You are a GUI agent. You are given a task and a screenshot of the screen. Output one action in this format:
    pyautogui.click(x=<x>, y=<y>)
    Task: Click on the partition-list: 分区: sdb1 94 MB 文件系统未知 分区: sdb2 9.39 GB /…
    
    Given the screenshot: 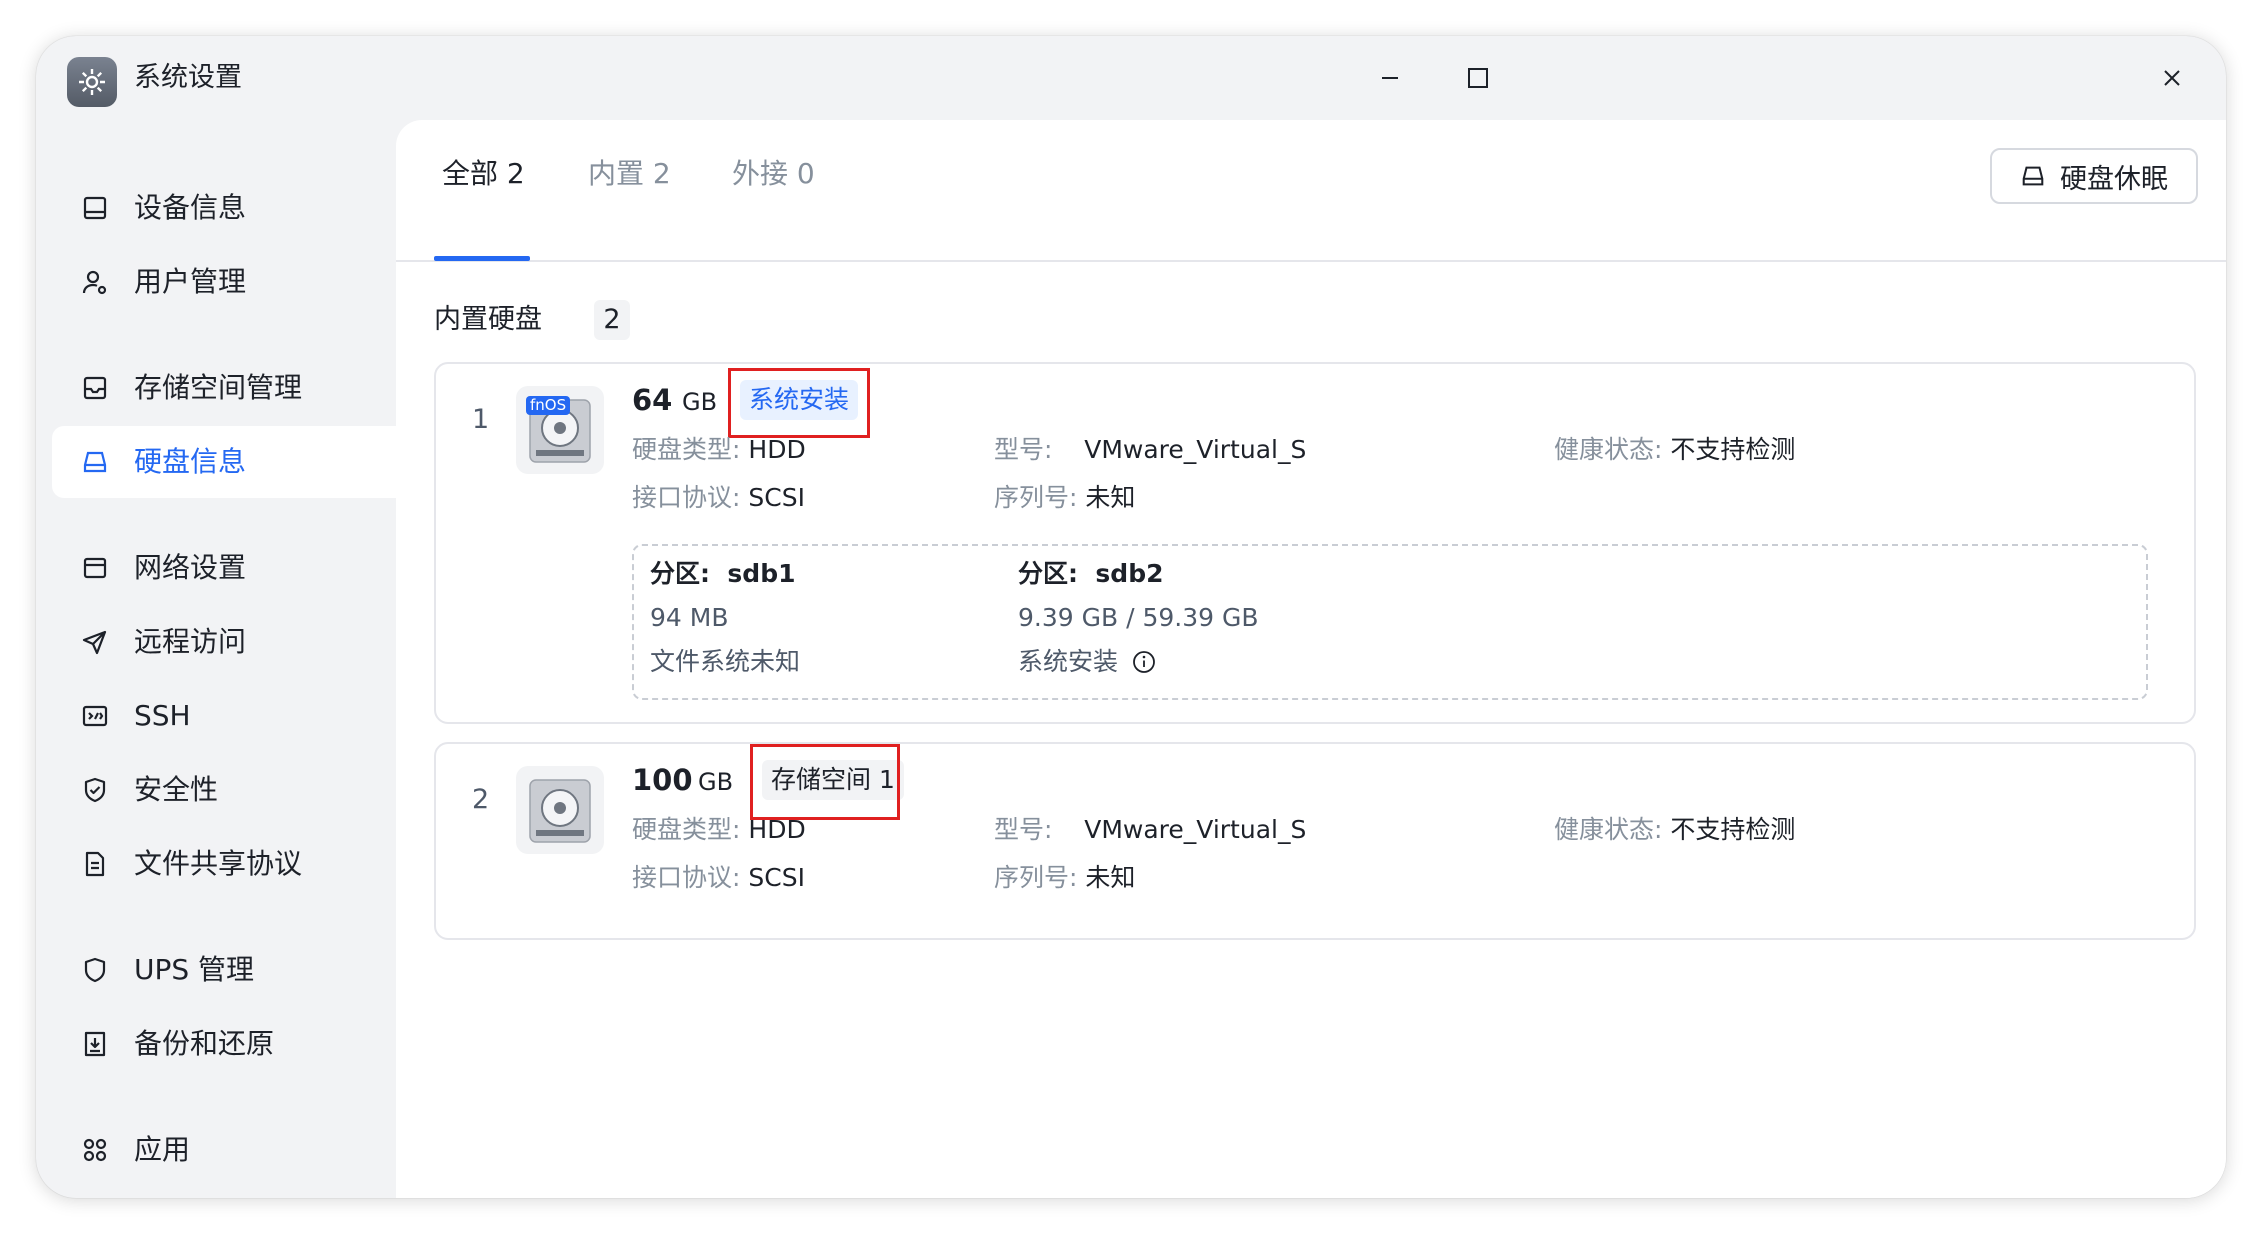 What is the action you would take?
    pyautogui.click(x=1390, y=622)
    